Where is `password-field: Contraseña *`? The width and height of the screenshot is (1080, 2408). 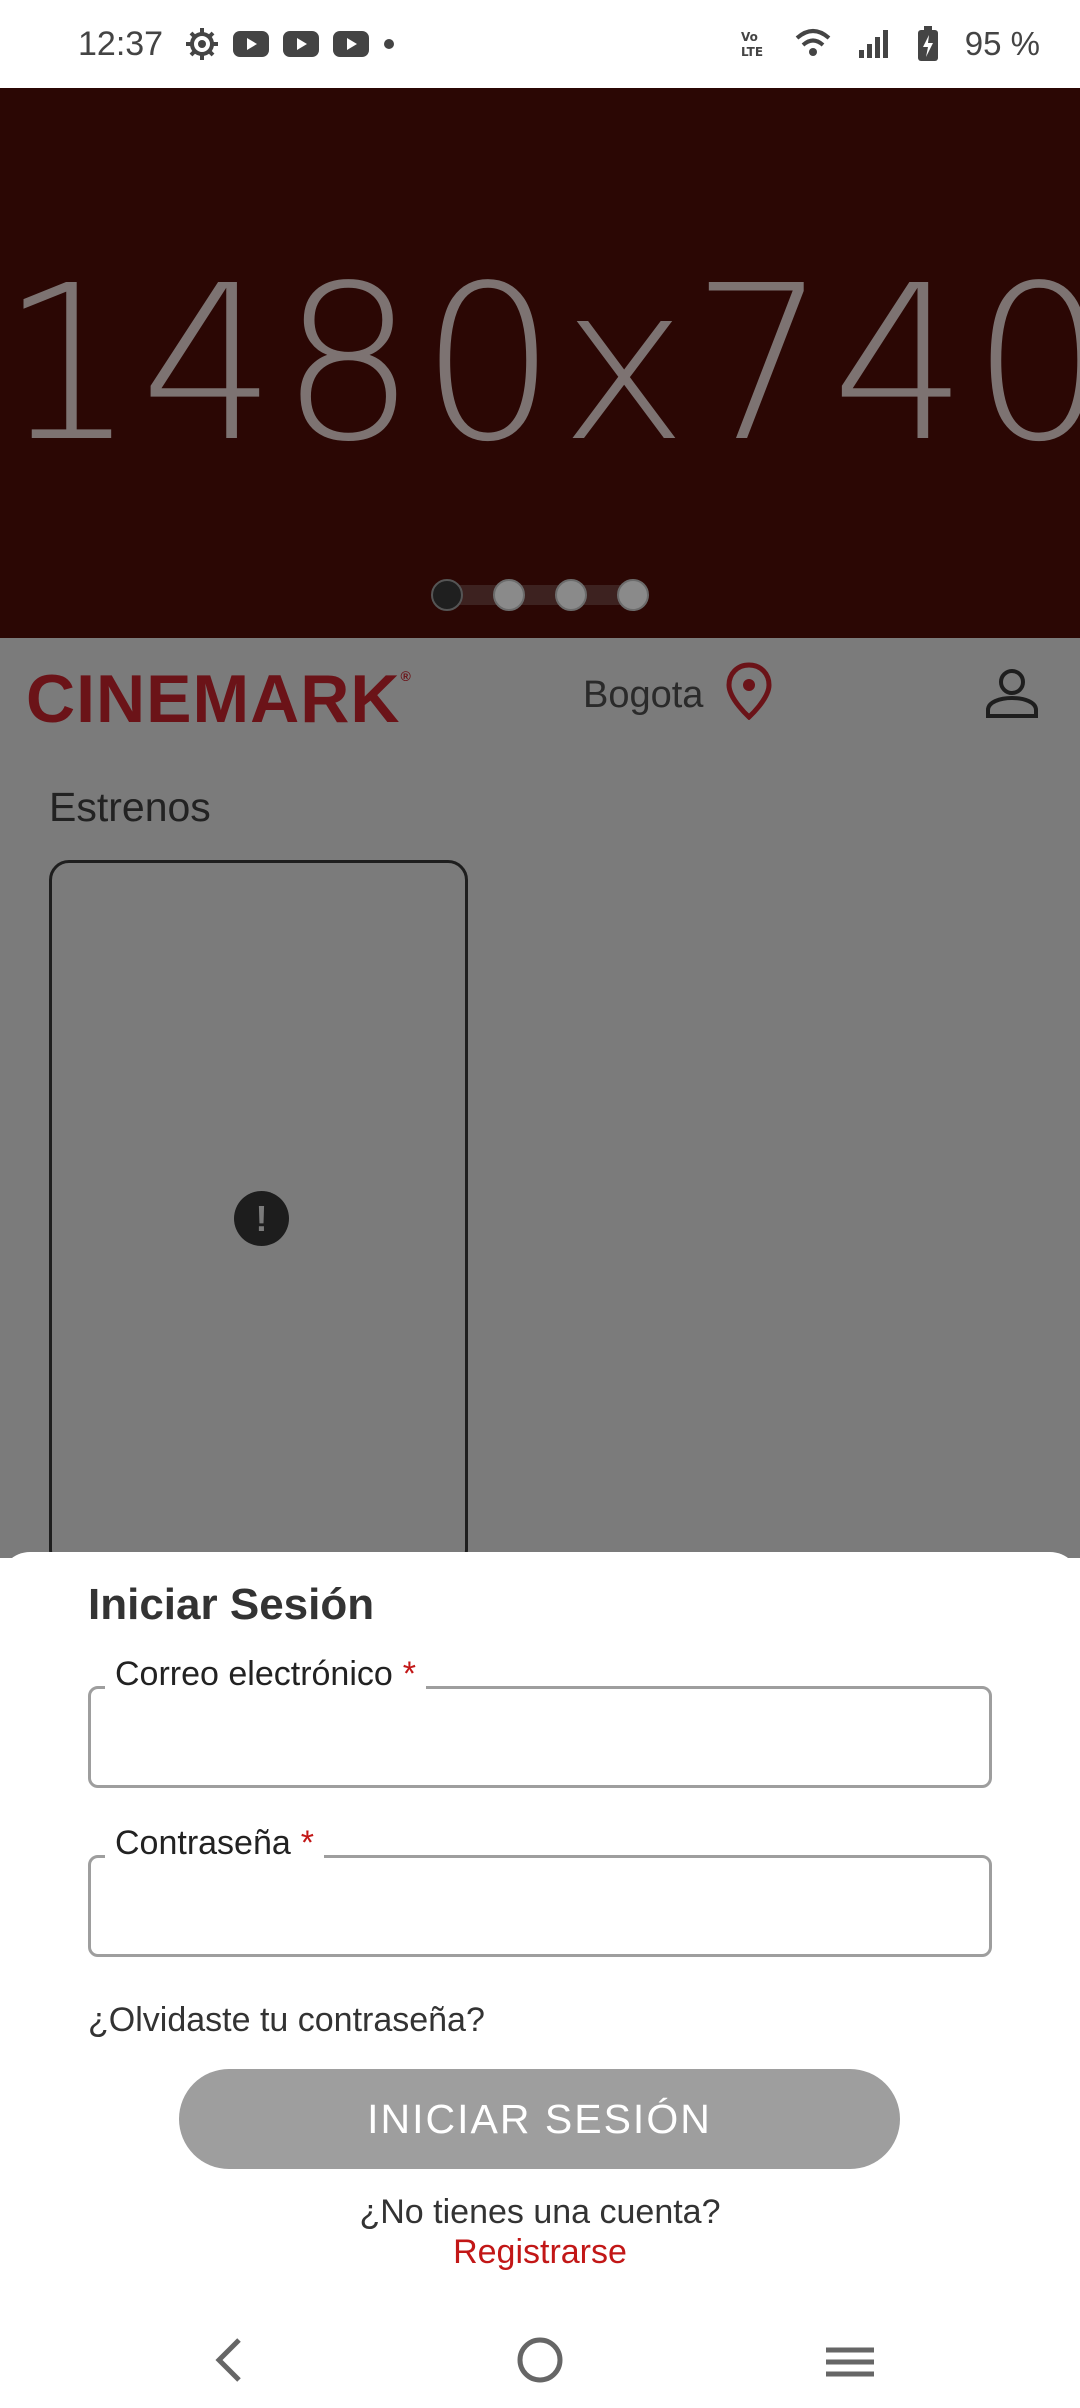
password-field: Contraseña * is located at coordinates (540, 1890).